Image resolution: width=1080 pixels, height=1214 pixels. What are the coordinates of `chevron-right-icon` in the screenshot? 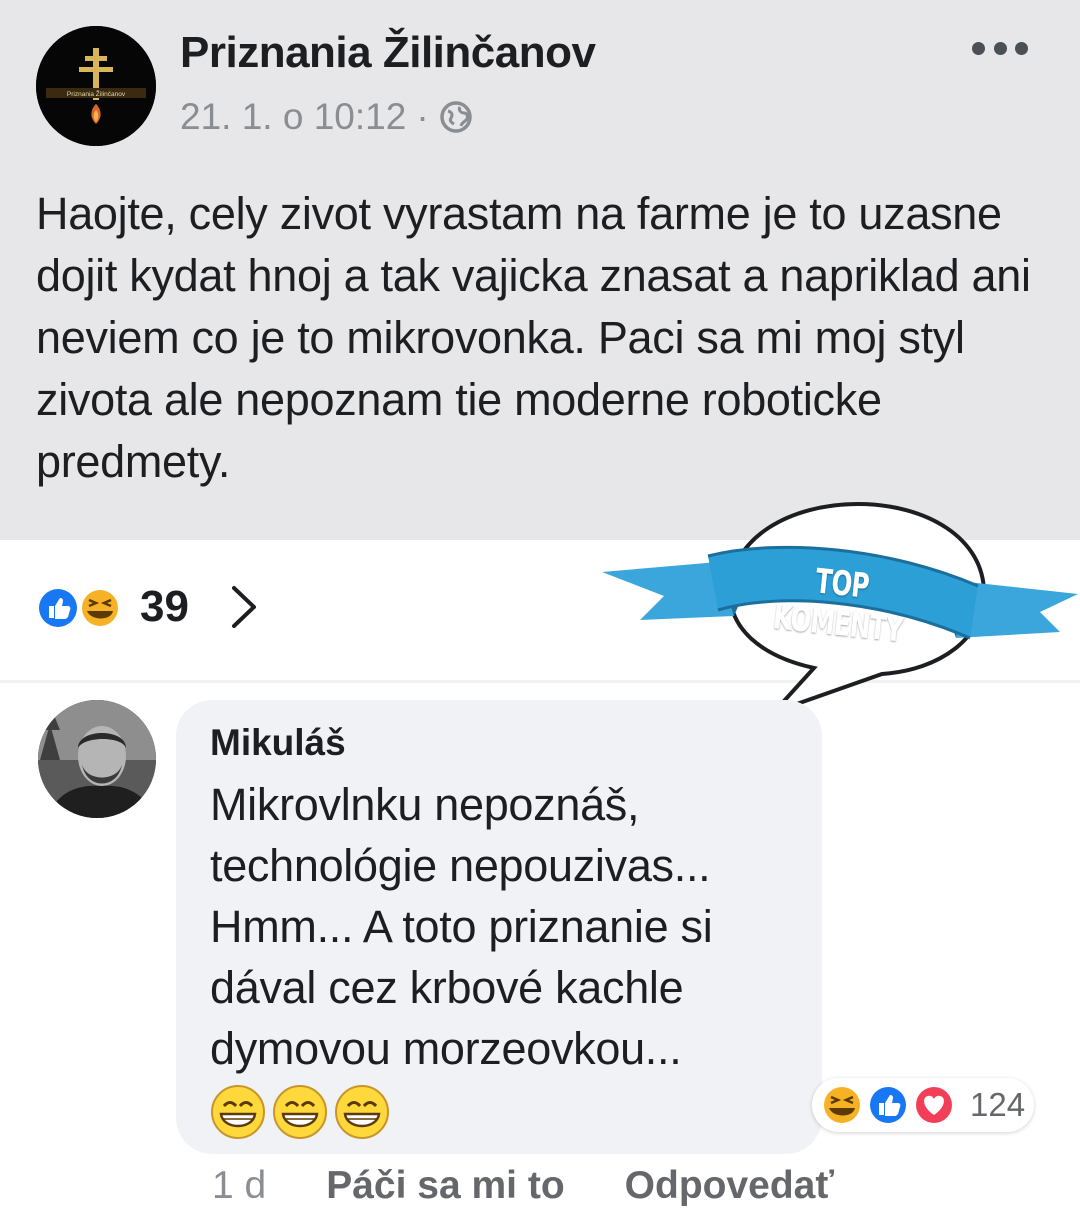 It's located at (244, 607).